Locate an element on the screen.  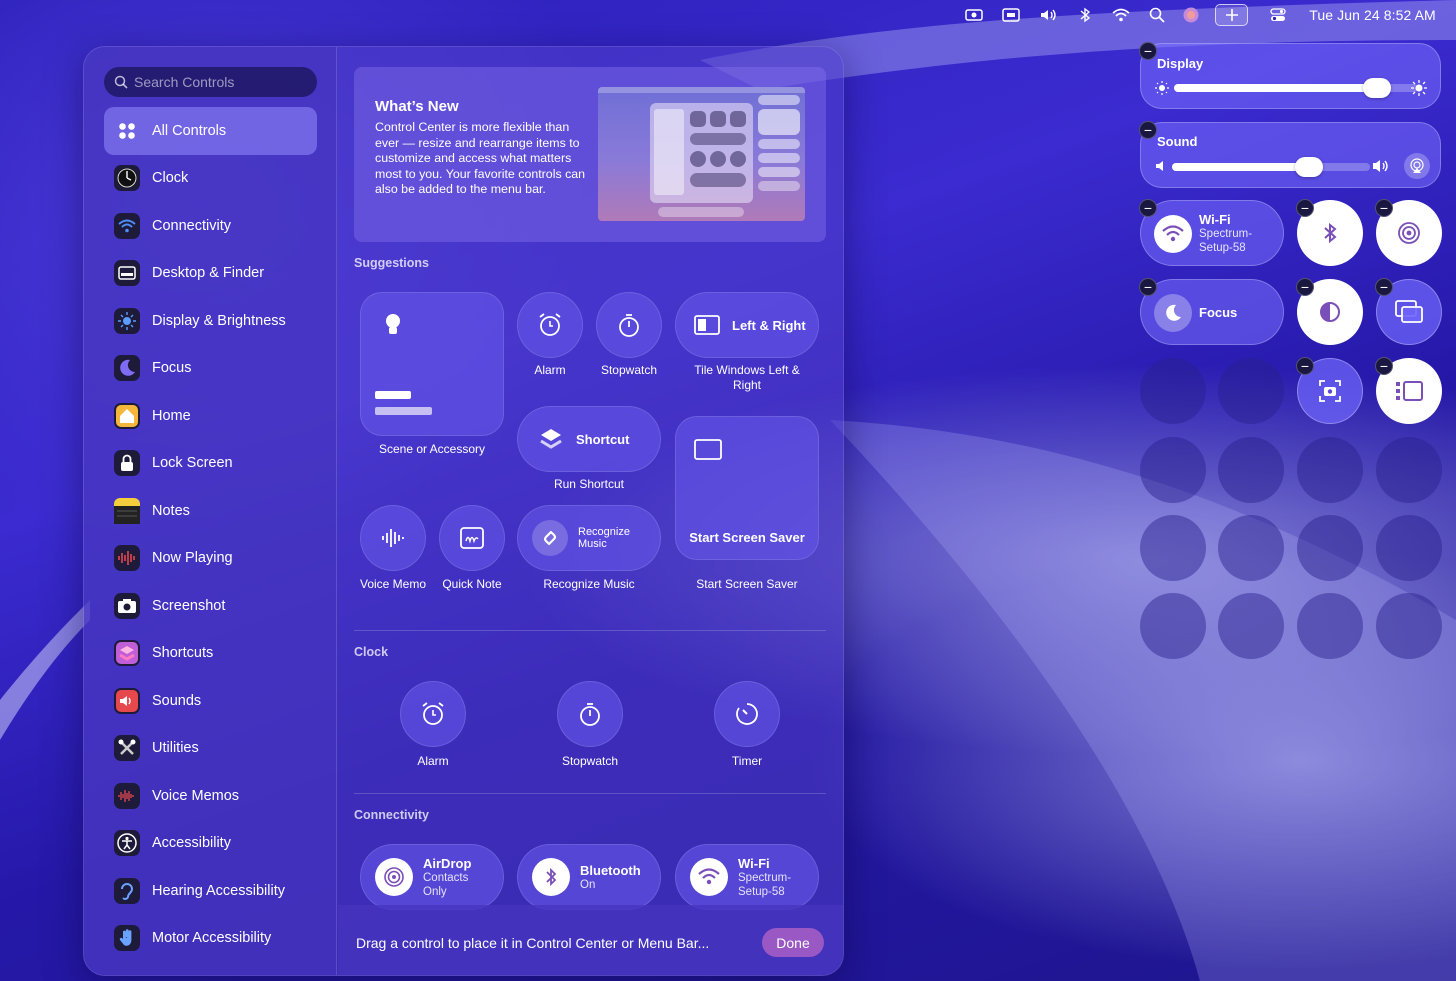
sidebar-item-connectivity: Connectivity is located at coordinates (210, 226).